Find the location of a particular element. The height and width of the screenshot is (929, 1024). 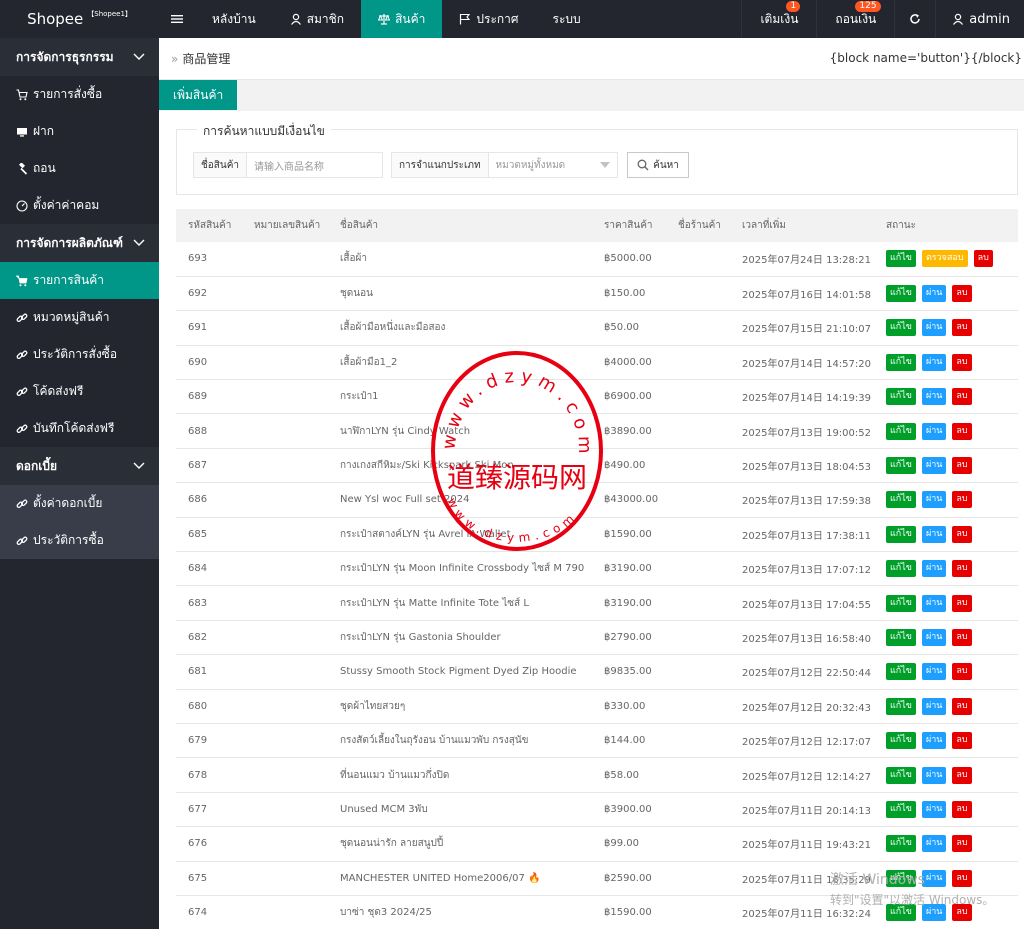

nav-announcements: ประกาศ is located at coordinates (488, 19).